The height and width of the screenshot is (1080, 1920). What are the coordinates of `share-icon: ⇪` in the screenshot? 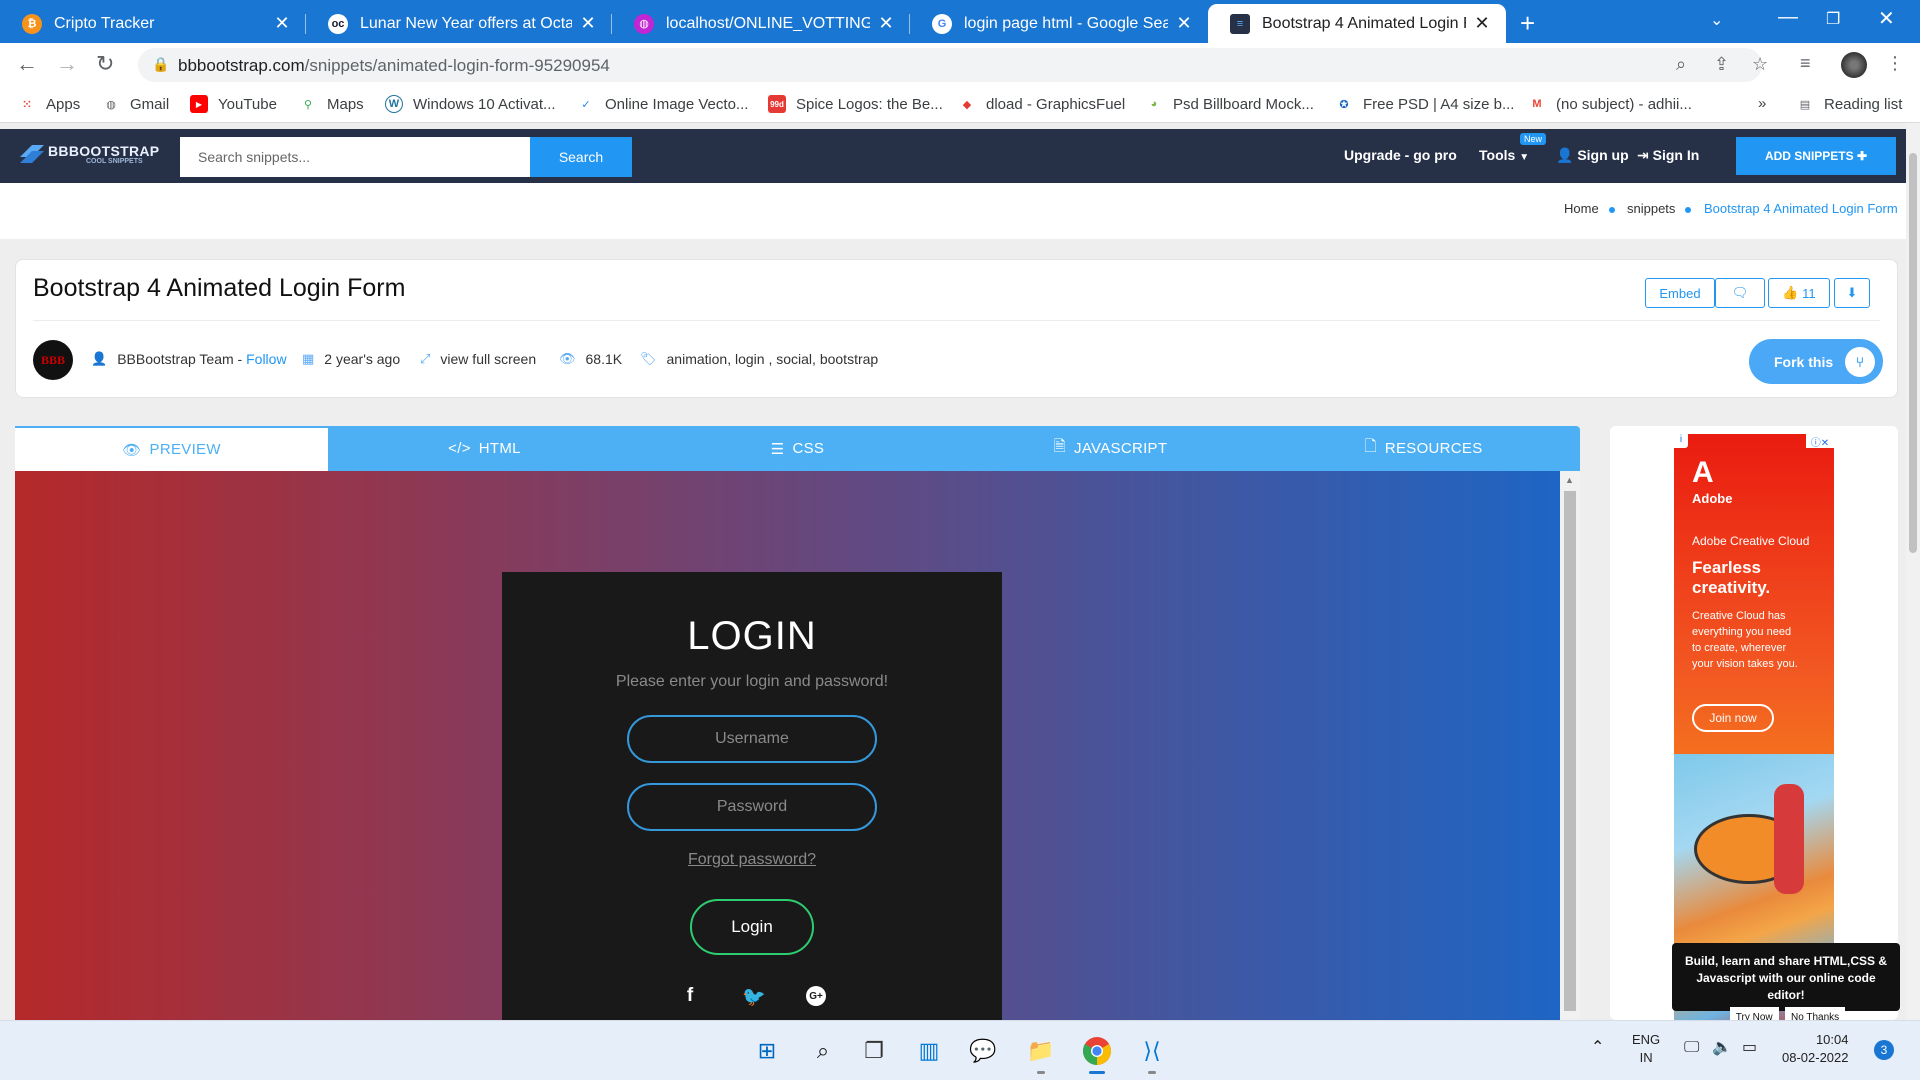 It's located at (1721, 64).